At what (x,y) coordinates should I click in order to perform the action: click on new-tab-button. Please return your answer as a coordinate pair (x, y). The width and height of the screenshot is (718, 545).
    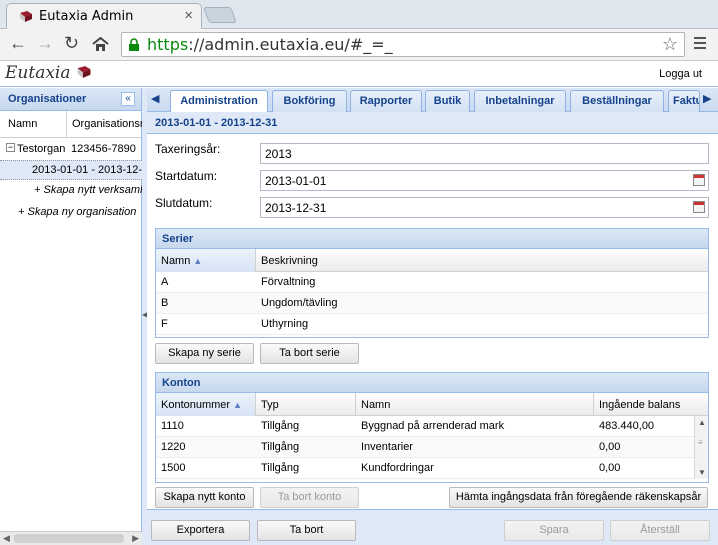
    Looking at the image, I should click on (220, 15).